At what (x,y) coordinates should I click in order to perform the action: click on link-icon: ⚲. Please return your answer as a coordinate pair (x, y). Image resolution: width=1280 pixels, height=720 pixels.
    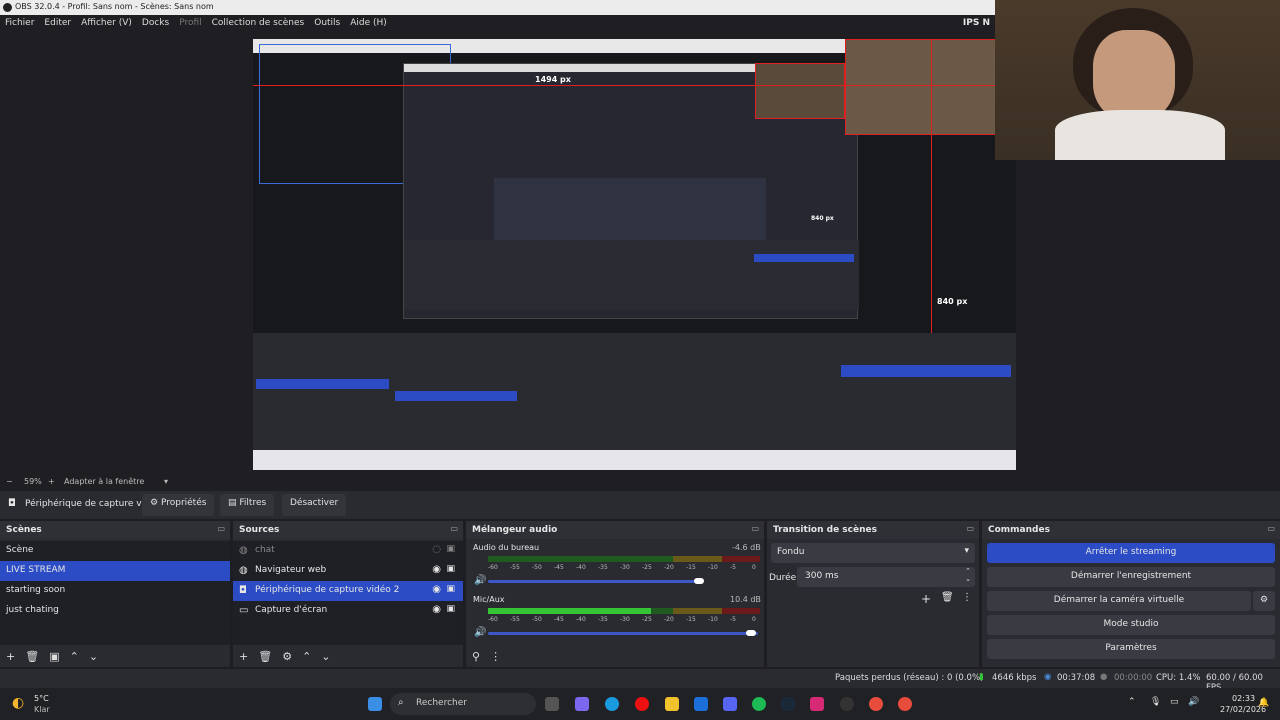
    Looking at the image, I should click on (476, 656).